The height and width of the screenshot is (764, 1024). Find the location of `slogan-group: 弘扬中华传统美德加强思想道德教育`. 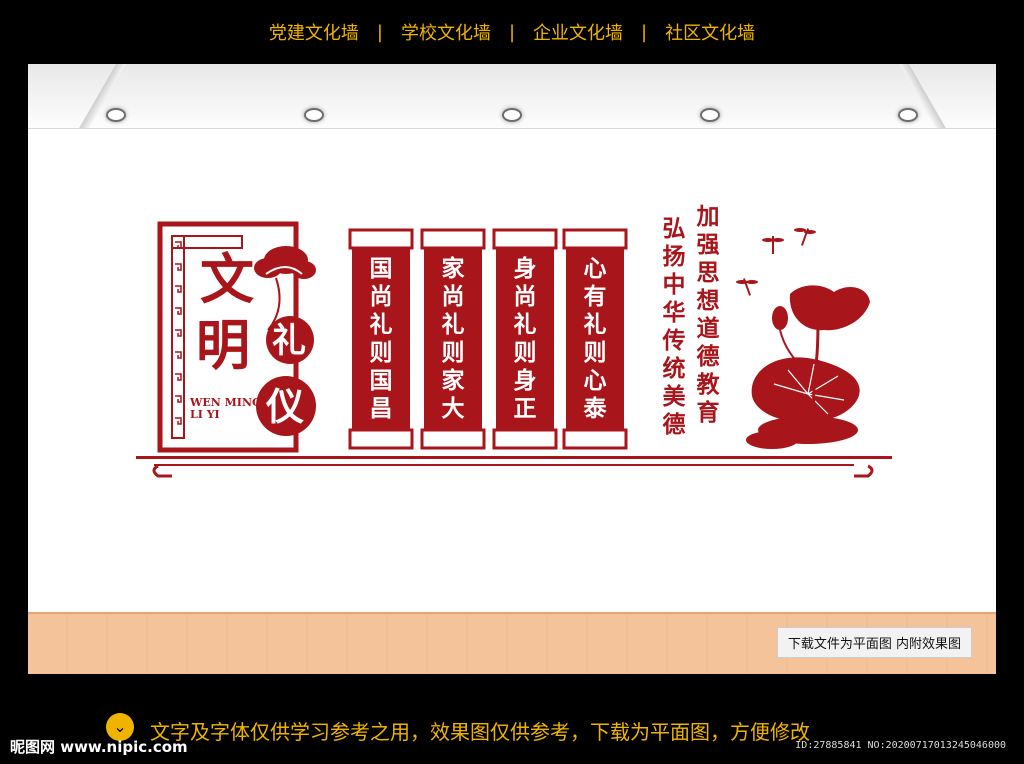

slogan-group: 弘扬中华传统美德加强思想道德教育 is located at coordinates (691, 321).